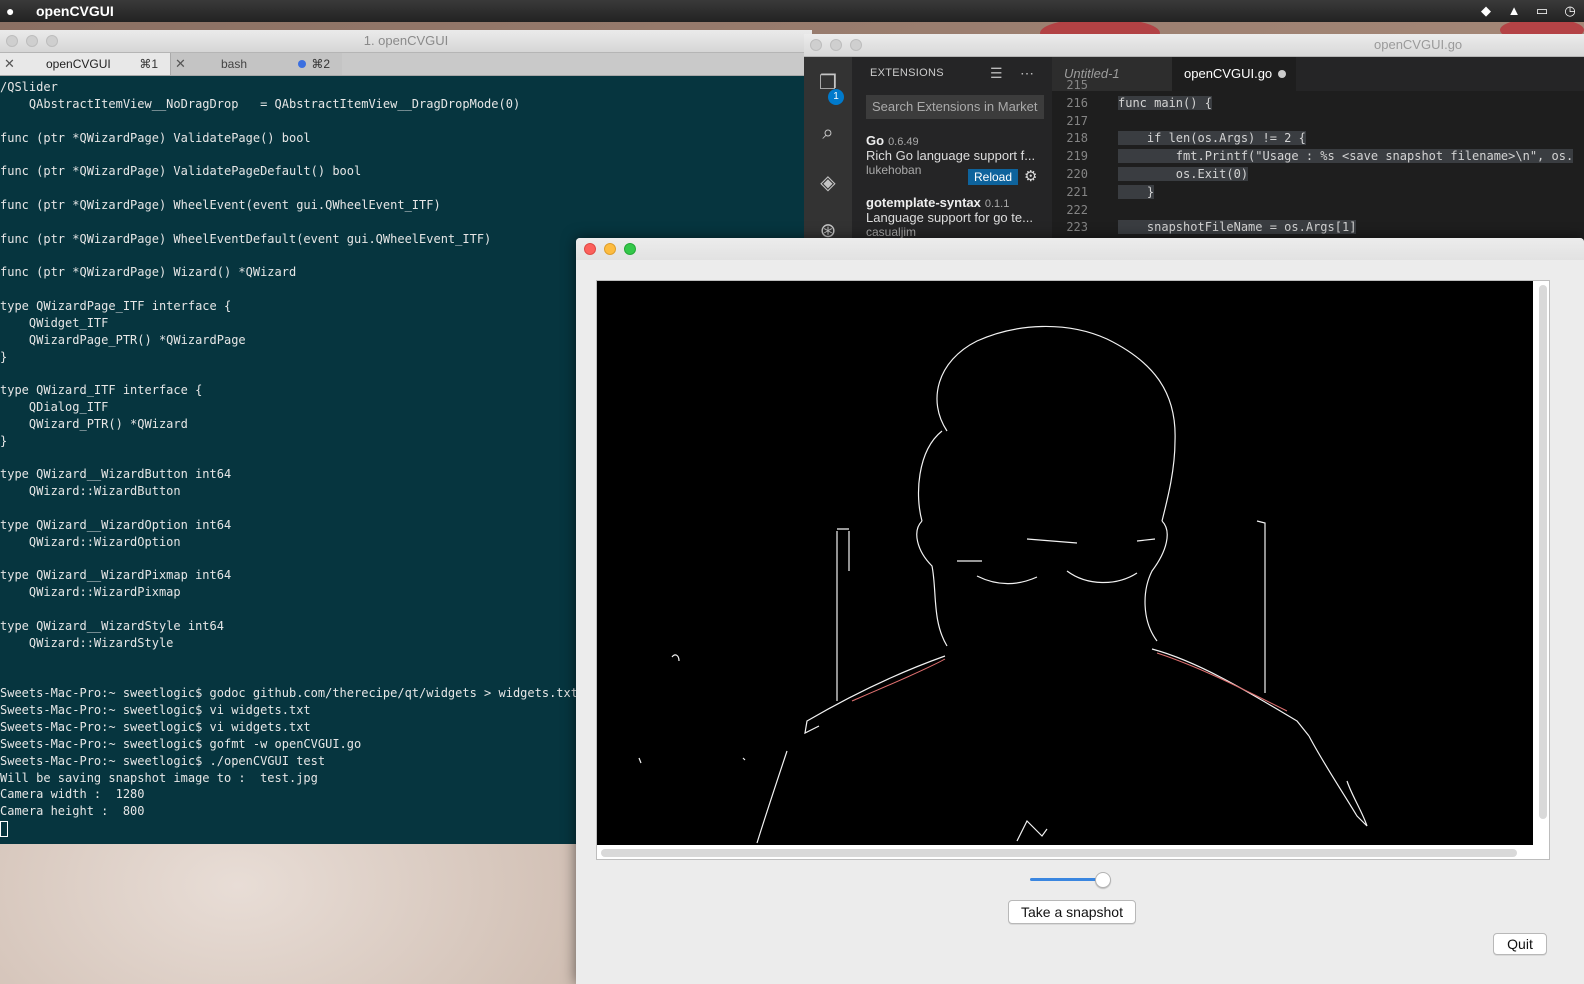 The width and height of the screenshot is (1584, 984). What do you see at coordinates (792, 11) in the screenshot?
I see `menu-bar: ● openCVGUI ◆ ▲ ▭ ◷` at bounding box center [792, 11].